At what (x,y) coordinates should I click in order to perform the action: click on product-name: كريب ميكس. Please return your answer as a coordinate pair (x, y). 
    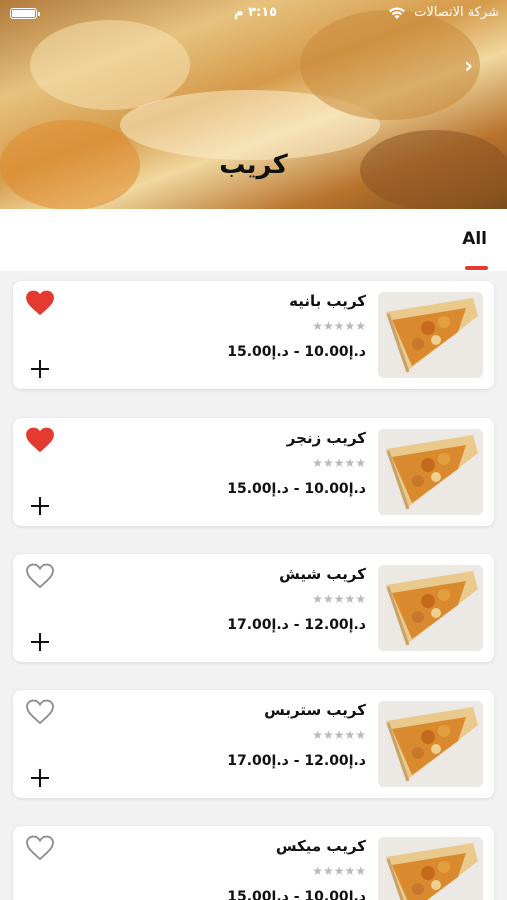
    Looking at the image, I should click on (321, 846).